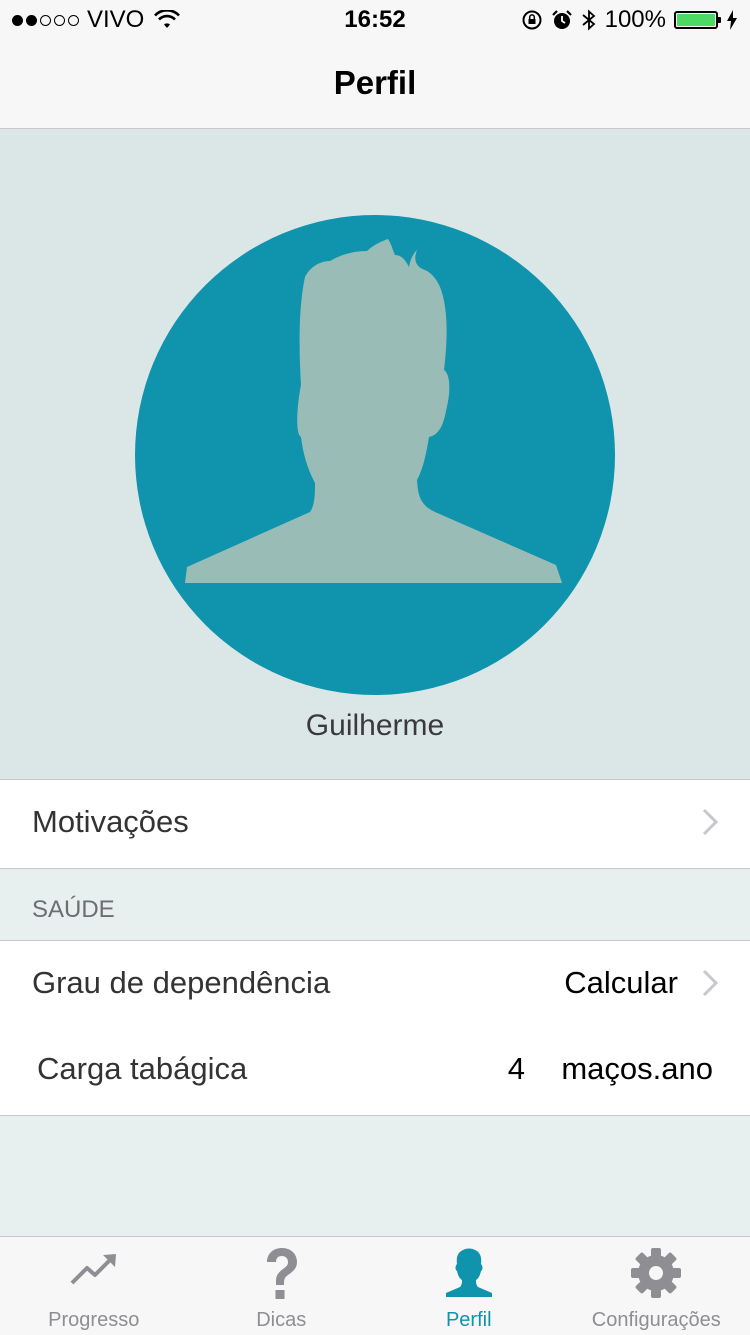 The image size is (750, 1335). I want to click on tab-label: Dicas, so click(282, 1320).